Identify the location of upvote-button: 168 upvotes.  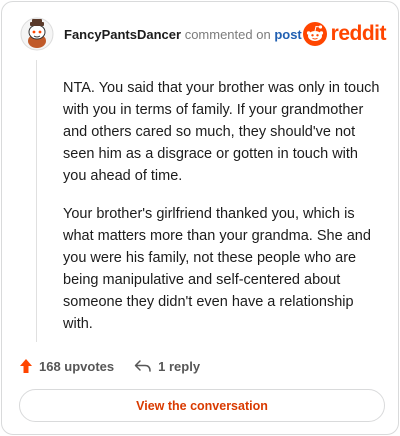
(66, 366).